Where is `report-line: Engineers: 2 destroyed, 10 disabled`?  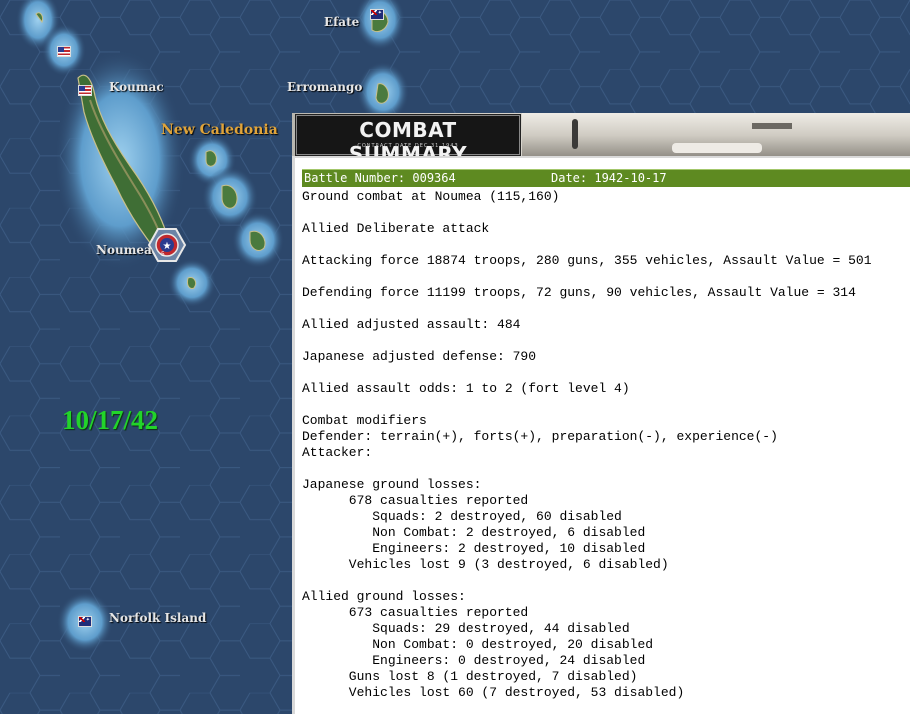
report-line: Engineers: 2 destroyed, 10 disabled is located at coordinates (474, 548).